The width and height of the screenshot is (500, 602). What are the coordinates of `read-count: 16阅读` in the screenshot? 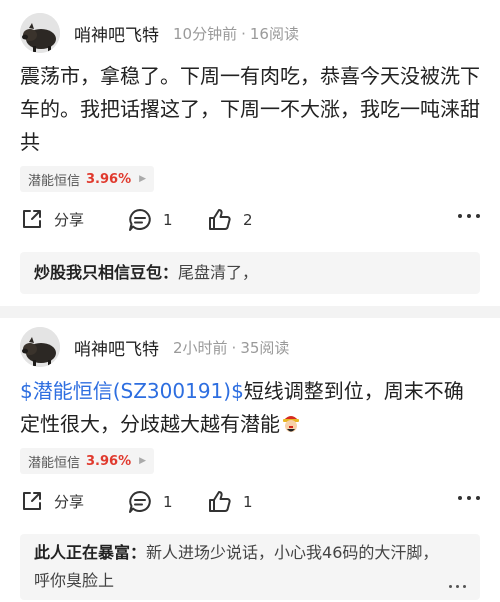 It's located at (274, 33).